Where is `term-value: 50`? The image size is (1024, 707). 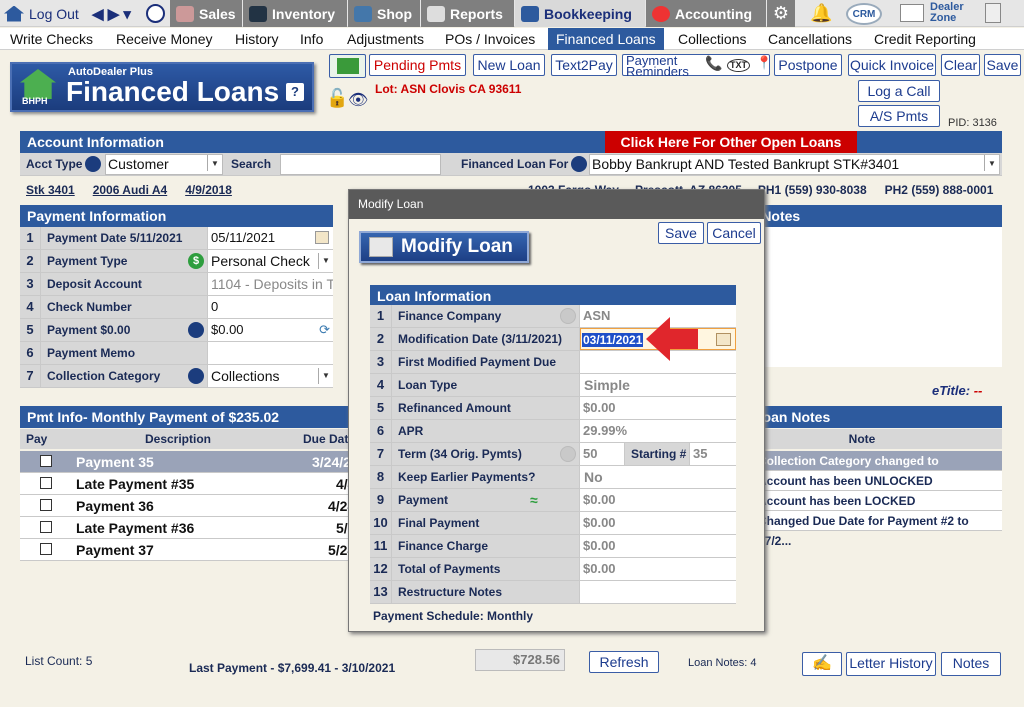 term-value: 50 is located at coordinates (602, 454).